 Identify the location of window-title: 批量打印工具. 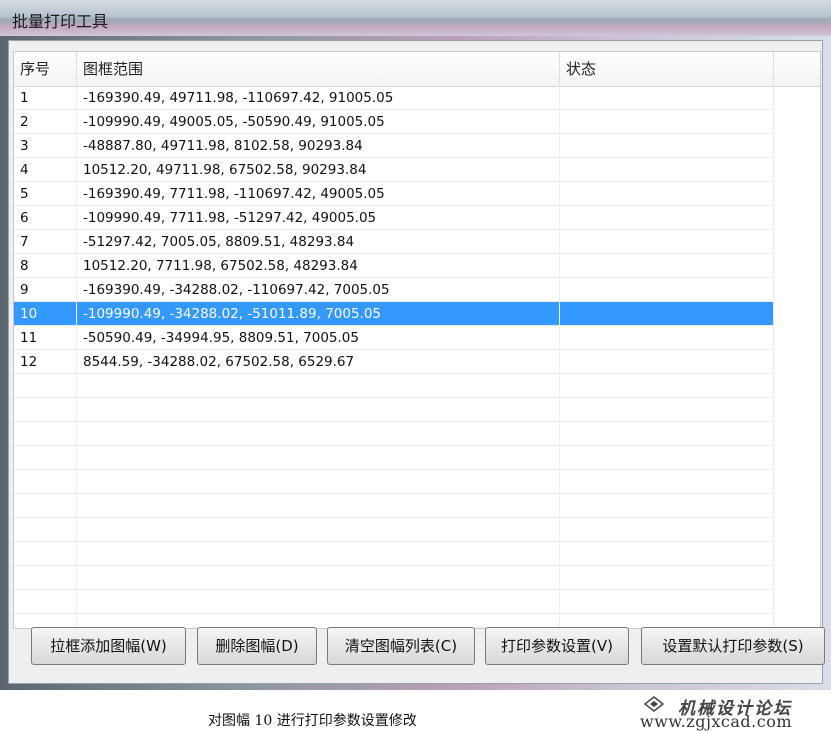
(60, 21).